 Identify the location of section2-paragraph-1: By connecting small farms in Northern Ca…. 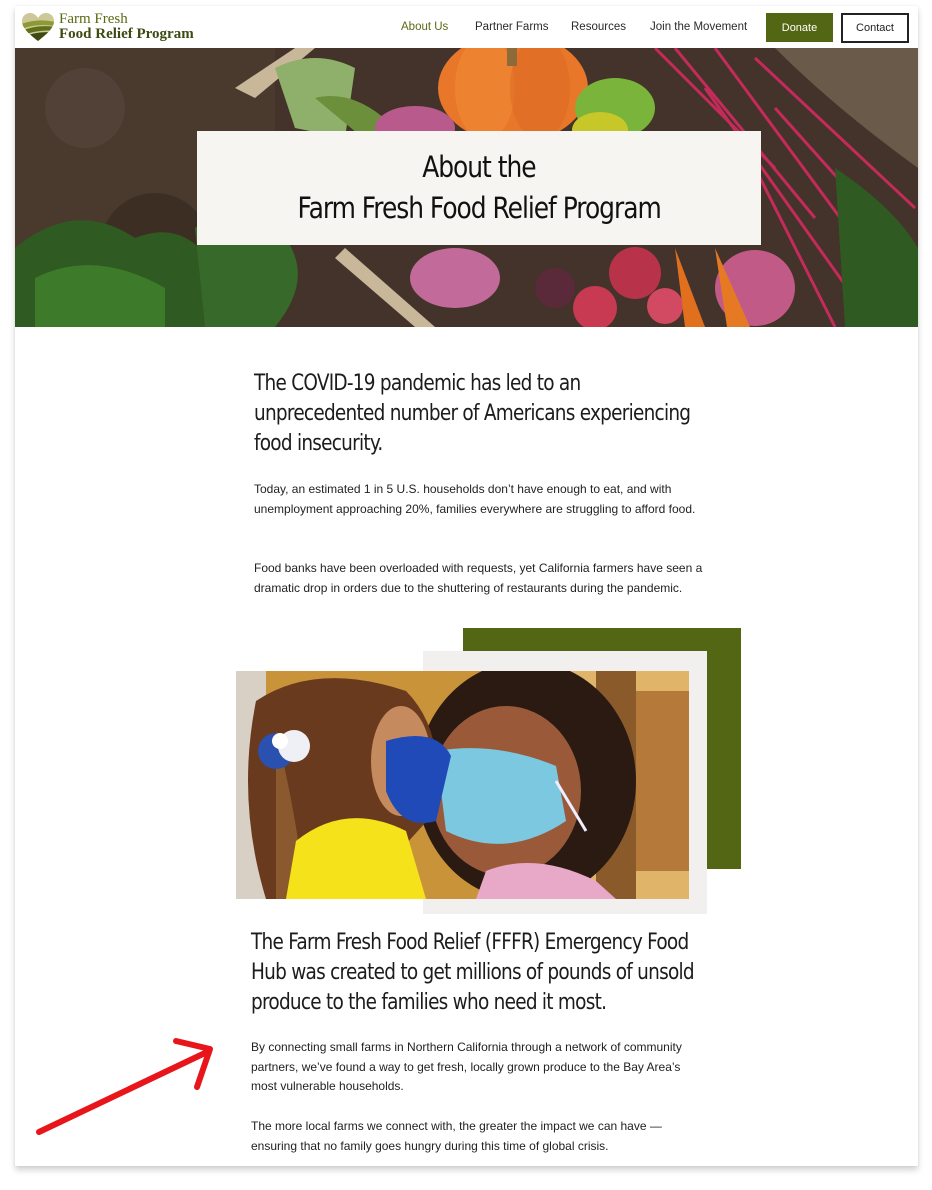
(466, 1066).